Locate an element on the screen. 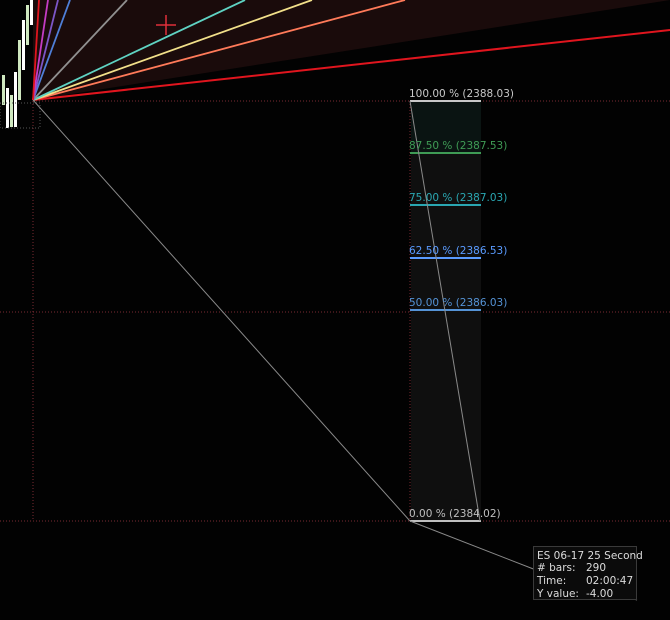 The image size is (670, 620). fib-level-label: 0.00 % (2384.02) is located at coordinates (455, 514).